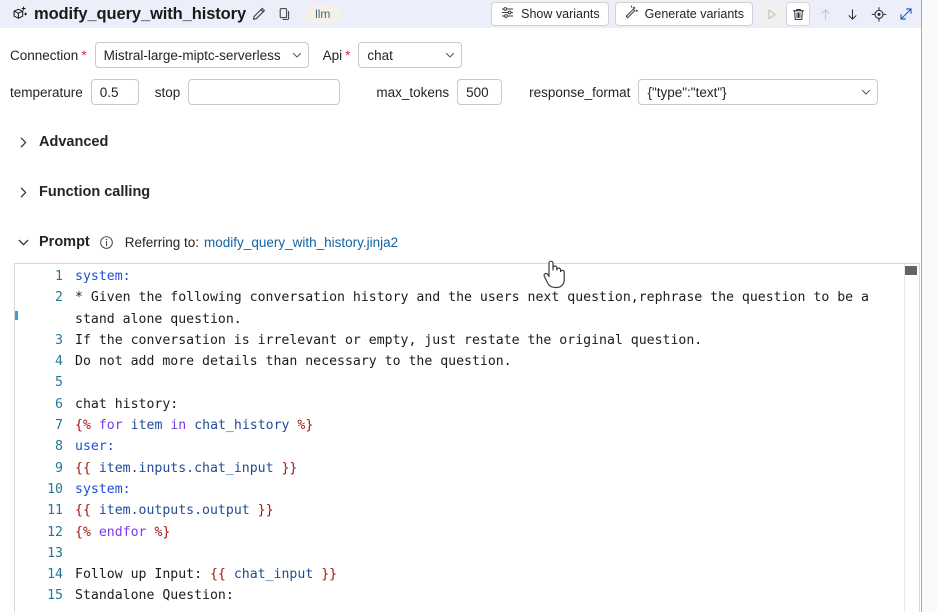 The width and height of the screenshot is (937, 612). What do you see at coordinates (410, 55) in the screenshot?
I see `api-select: chat` at bounding box center [410, 55].